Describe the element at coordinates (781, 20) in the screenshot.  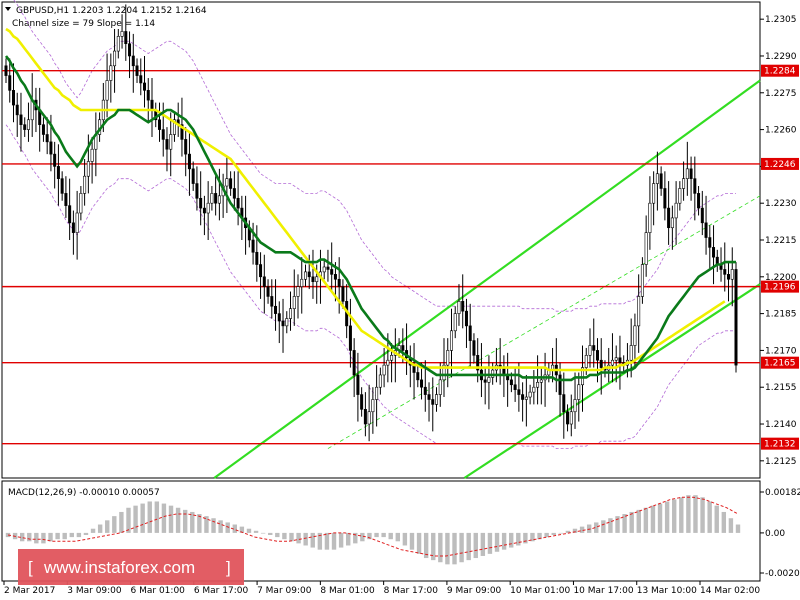
I see `price-tick-label: 1.2305` at that location.